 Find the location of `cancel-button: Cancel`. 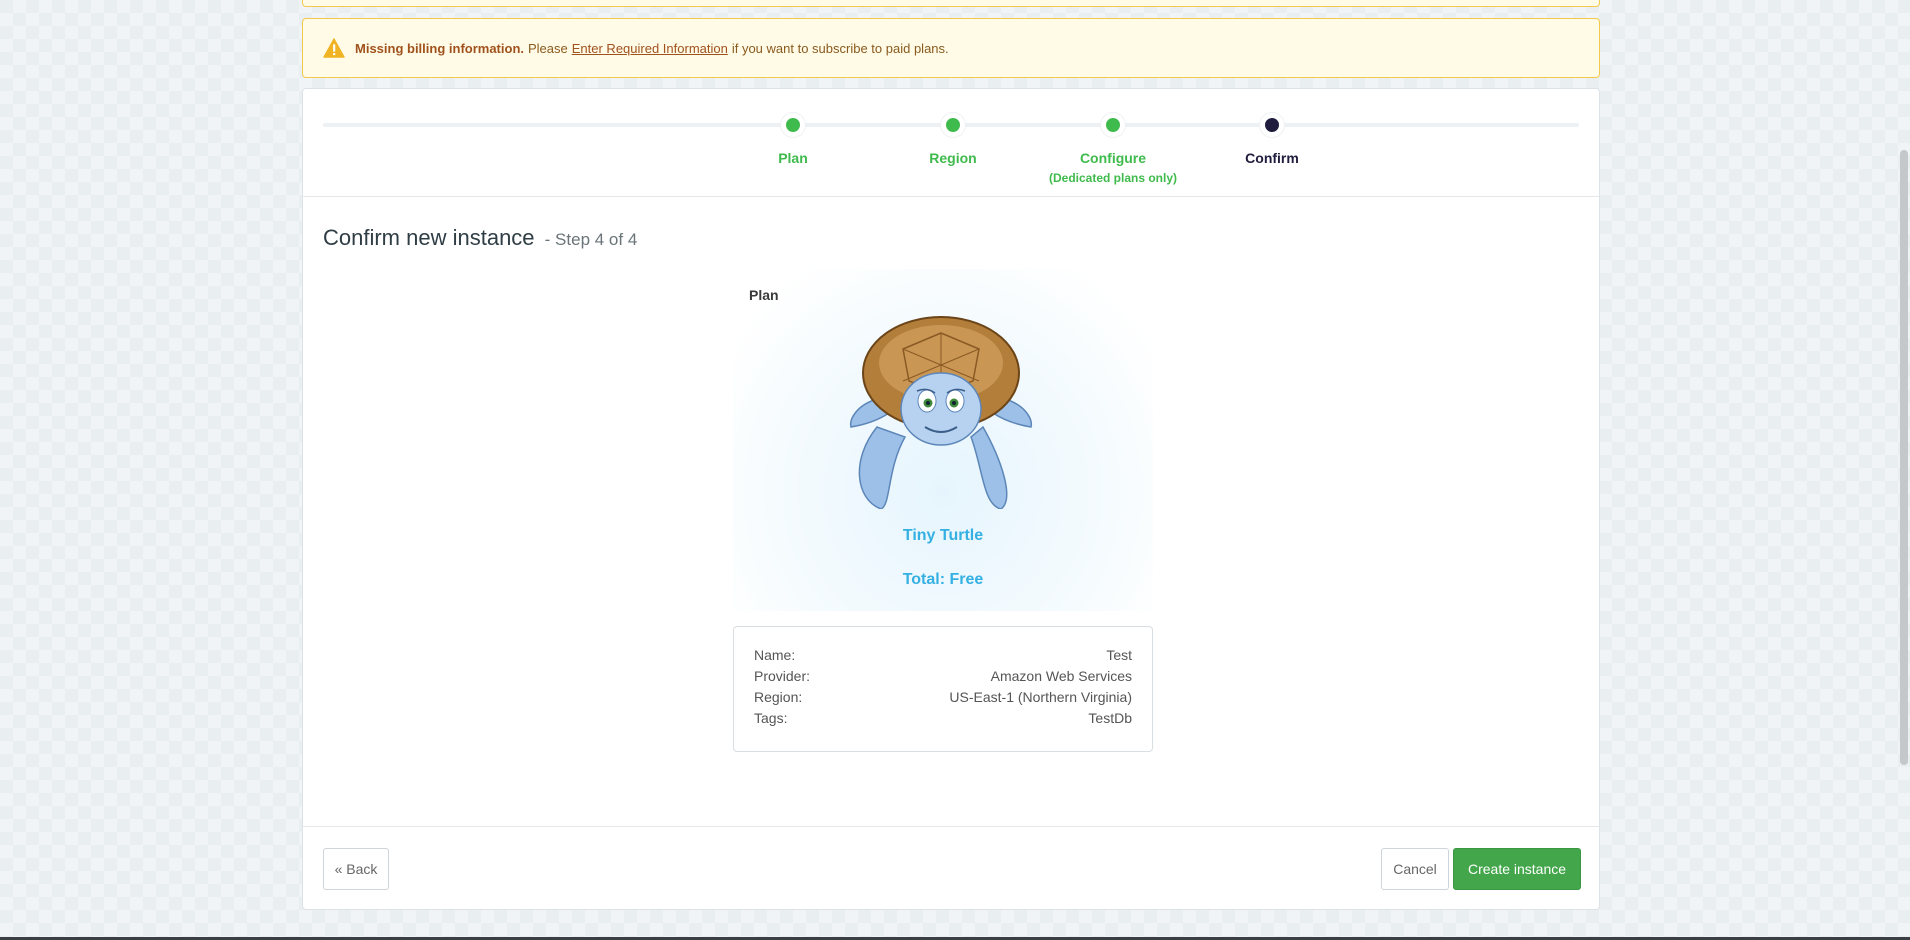

cancel-button: Cancel is located at coordinates (1415, 869).